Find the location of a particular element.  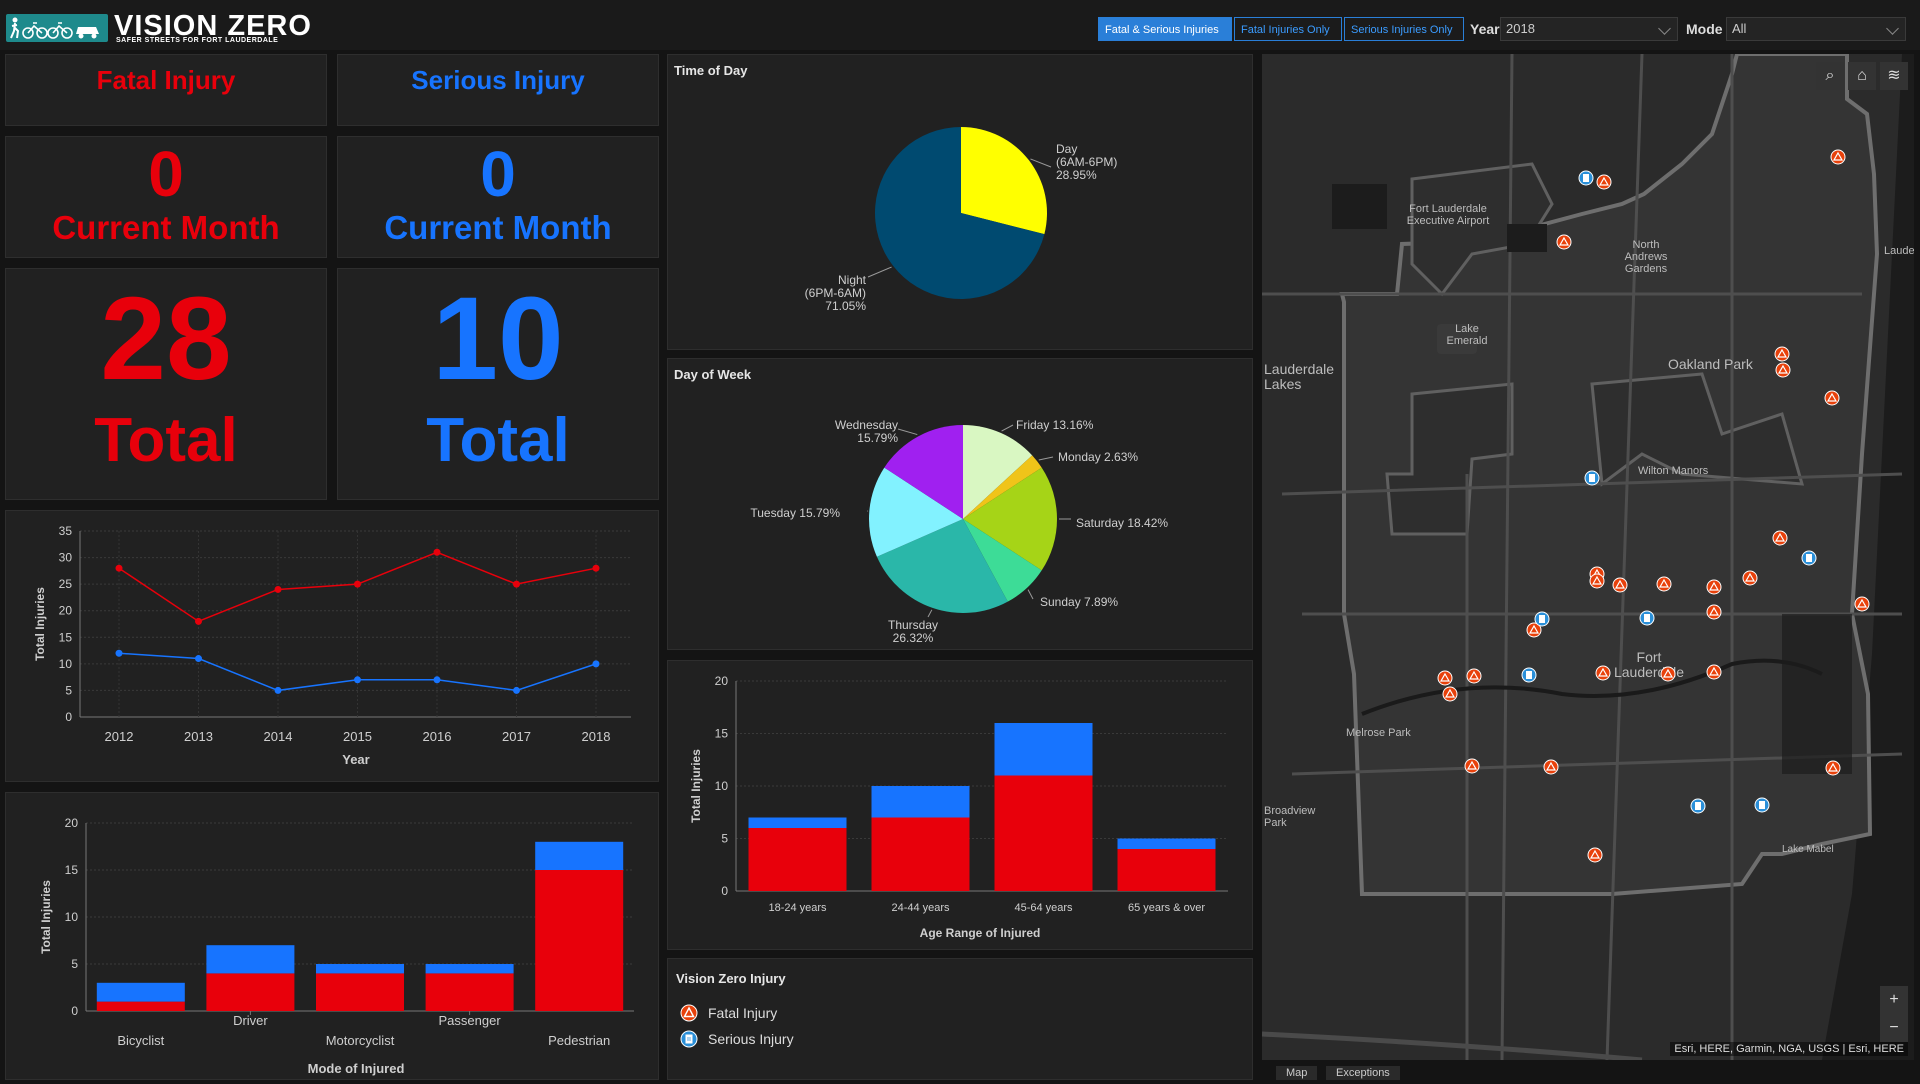

map-place-label: Lake Mabel is located at coordinates (1808, 849).